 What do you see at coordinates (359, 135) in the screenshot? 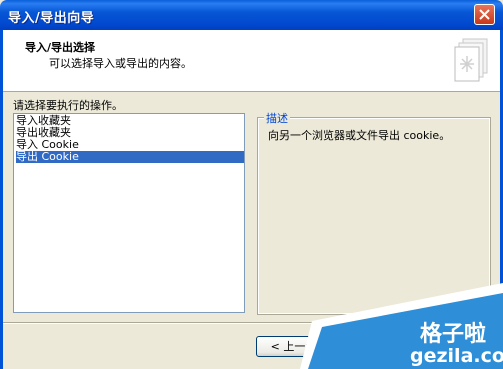
I see `description-text: 向另一个浏览器或文件导出 cookie。` at bounding box center [359, 135].